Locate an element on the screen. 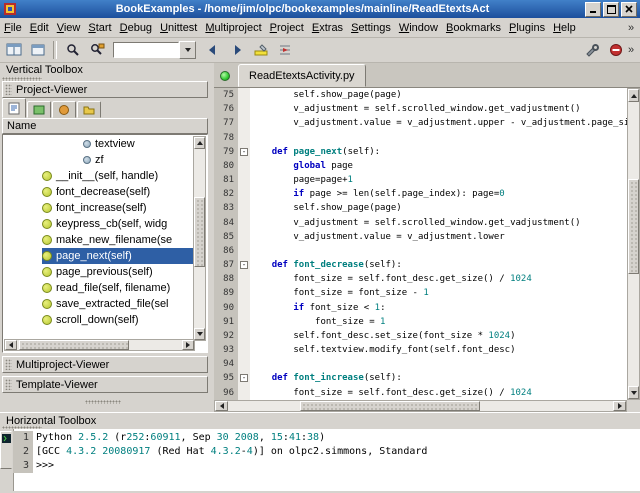 The image size is (640, 493). tree-item: keypress_cb(self, widg is located at coordinates (99, 224).